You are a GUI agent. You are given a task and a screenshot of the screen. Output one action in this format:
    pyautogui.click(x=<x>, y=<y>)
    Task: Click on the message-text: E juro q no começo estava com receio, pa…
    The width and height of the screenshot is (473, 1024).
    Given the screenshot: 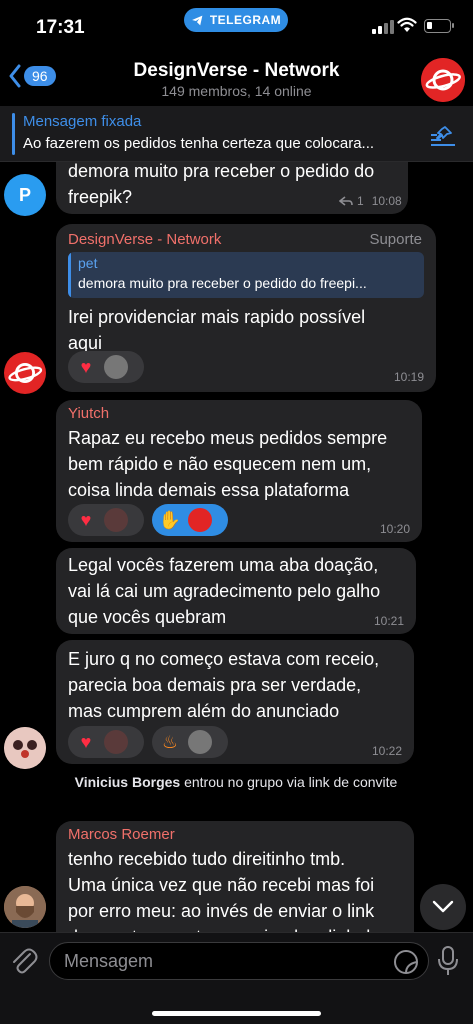 What is the action you would take?
    pyautogui.click(x=224, y=685)
    